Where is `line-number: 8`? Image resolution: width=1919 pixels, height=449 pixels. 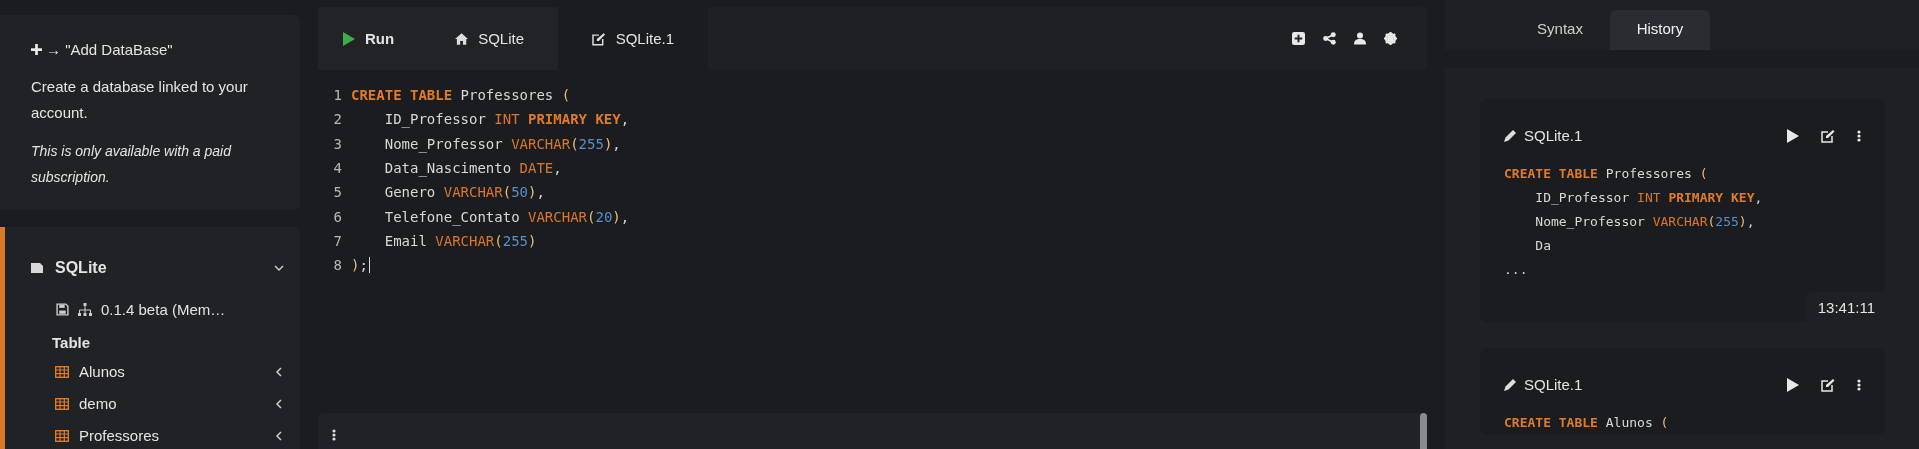
line-number: 8 is located at coordinates (337, 265).